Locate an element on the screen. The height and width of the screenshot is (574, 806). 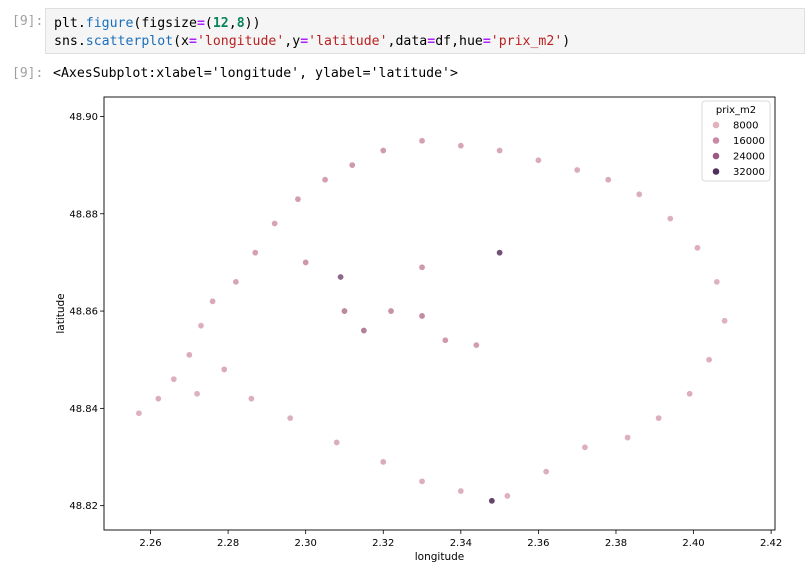
x-tick-label: 2.28 is located at coordinates (228, 543).